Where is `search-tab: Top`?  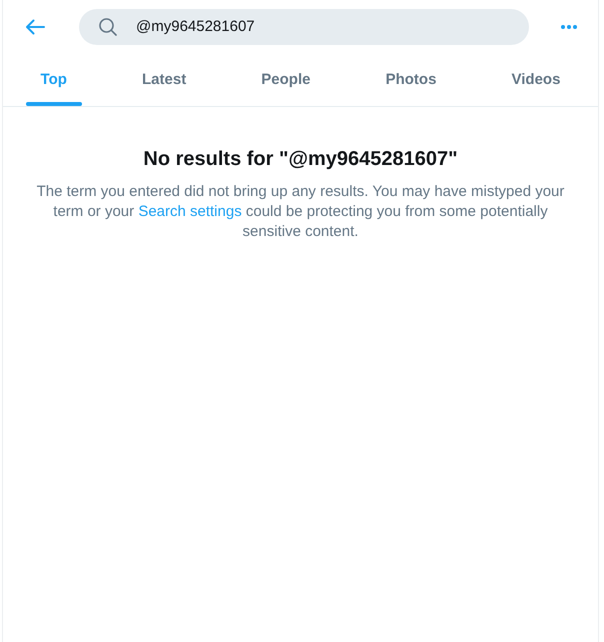 search-tab: Top is located at coordinates (53, 79).